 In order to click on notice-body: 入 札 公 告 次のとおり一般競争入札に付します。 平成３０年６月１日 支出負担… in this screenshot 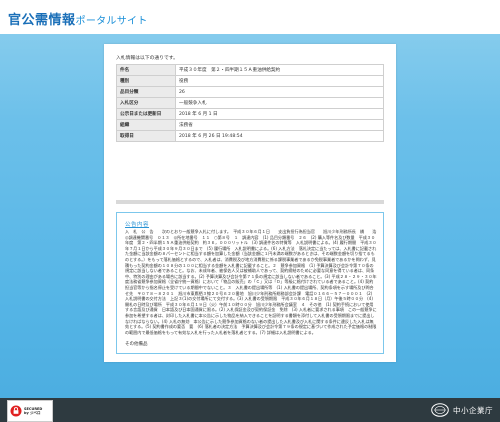, I will do `click(255, 282)`.